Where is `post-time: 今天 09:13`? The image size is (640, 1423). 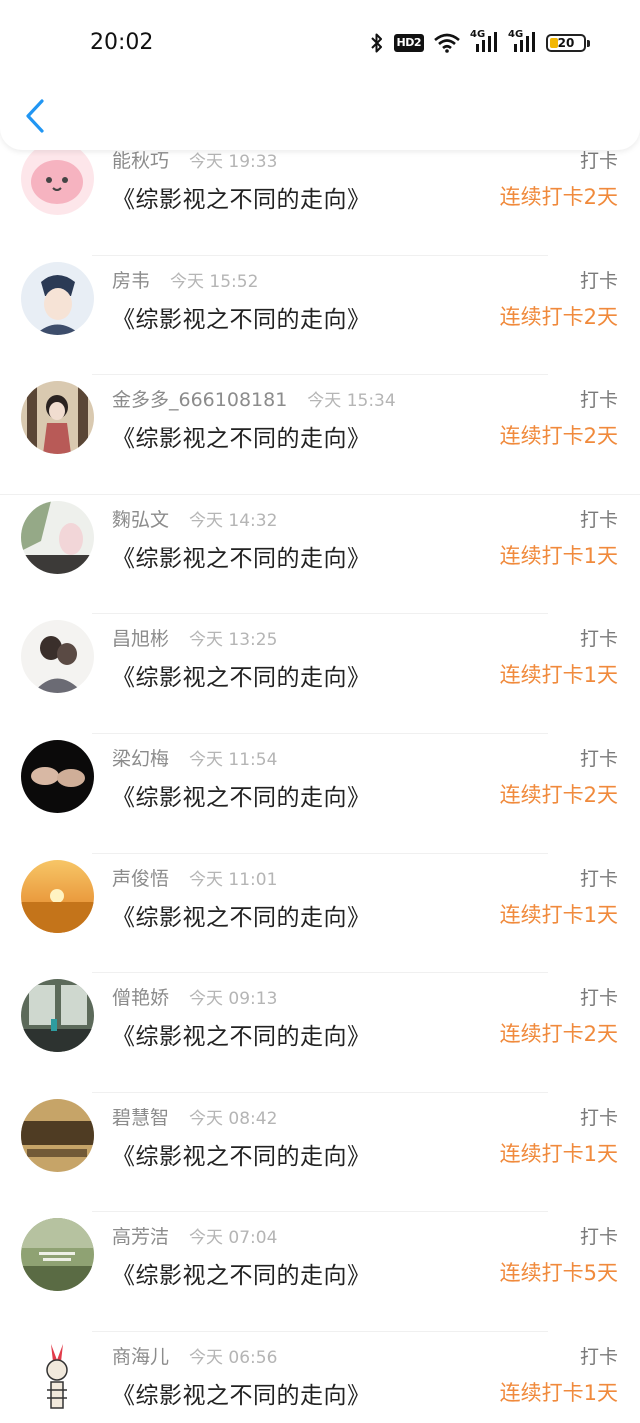 post-time: 今天 09:13 is located at coordinates (233, 999).